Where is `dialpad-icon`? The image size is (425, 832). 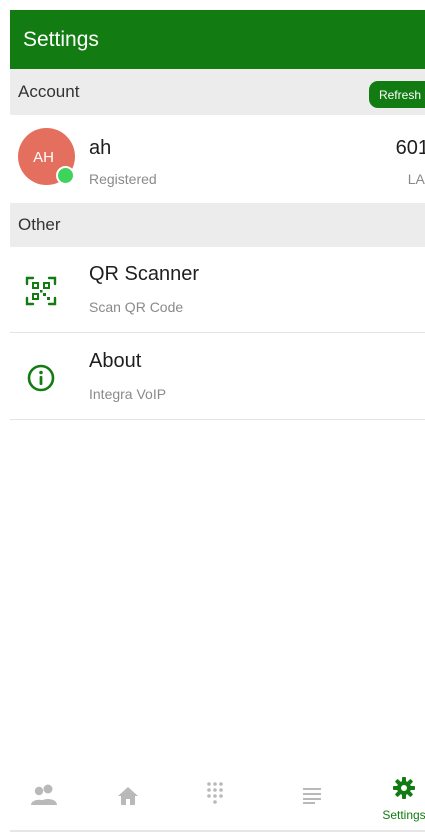 dialpad-icon is located at coordinates (215, 793).